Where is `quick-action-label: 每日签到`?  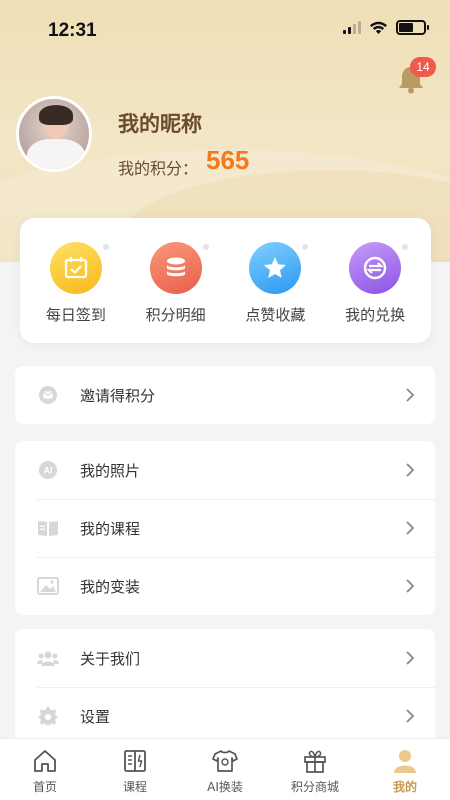
quick-action-label: 每日签到 is located at coordinates (75, 315).